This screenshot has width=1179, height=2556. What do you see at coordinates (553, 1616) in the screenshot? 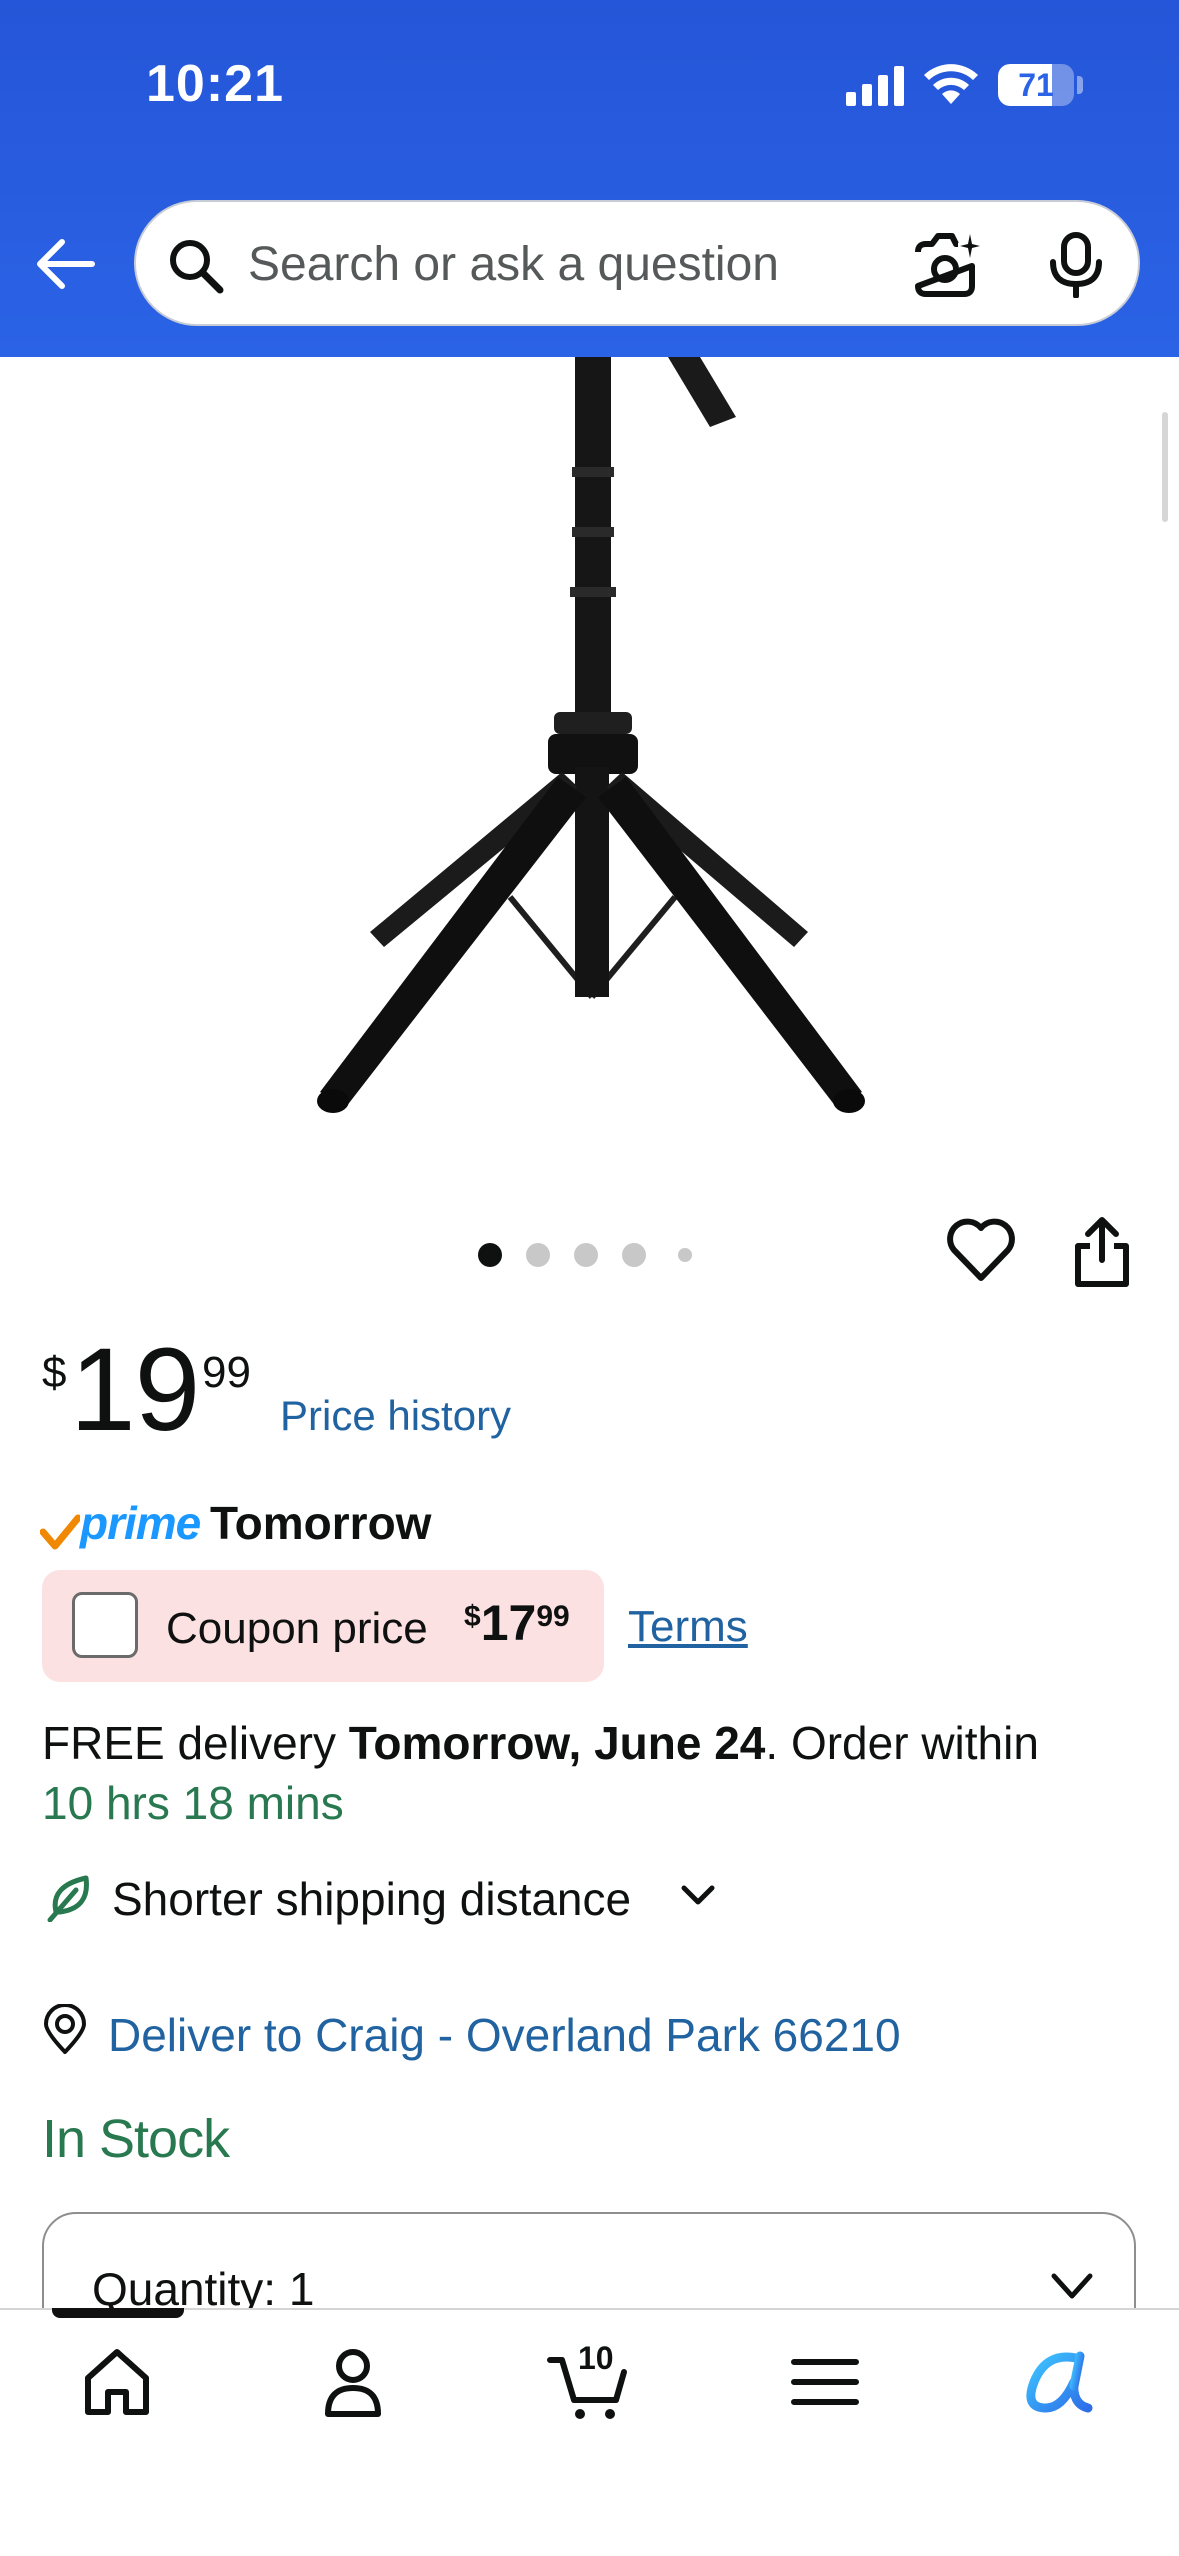
I see `coupon-price-fraction: 99` at bounding box center [553, 1616].